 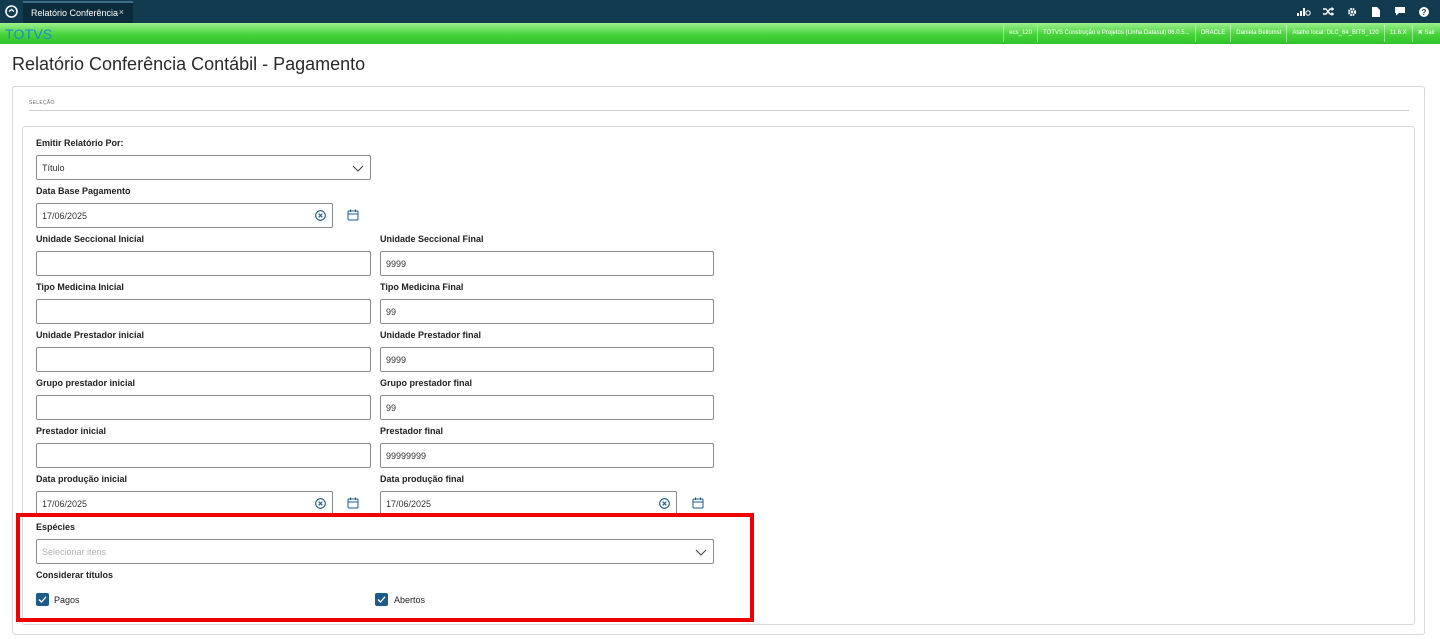 I want to click on data-producao-inicial-label: Data produção inicial, so click(x=82, y=479).